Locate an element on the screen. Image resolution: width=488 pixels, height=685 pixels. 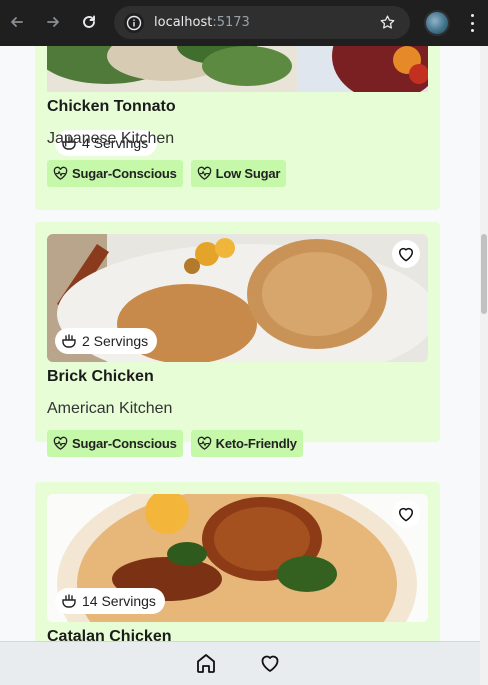
health-tag: Keto-Friendly is located at coordinates (246, 443).